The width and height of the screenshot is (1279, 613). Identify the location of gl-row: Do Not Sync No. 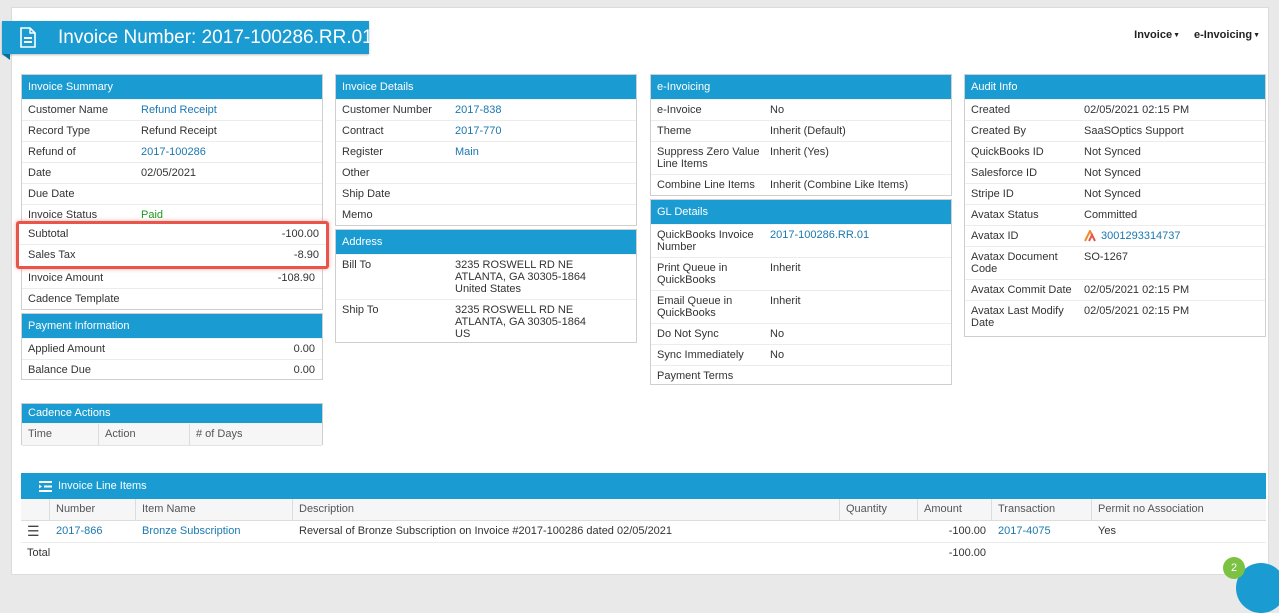
(801, 334).